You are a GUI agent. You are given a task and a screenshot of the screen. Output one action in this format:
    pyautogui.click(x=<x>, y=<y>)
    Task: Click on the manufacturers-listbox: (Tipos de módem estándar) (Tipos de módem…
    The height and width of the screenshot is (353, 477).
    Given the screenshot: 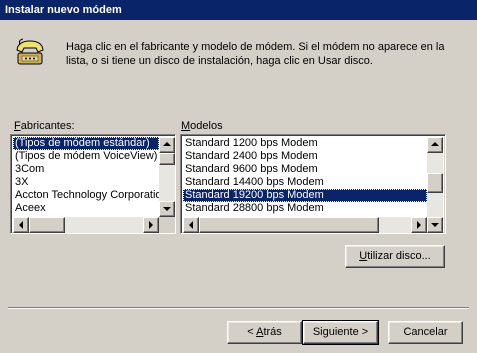 What is the action you would take?
    pyautogui.click(x=93, y=184)
    